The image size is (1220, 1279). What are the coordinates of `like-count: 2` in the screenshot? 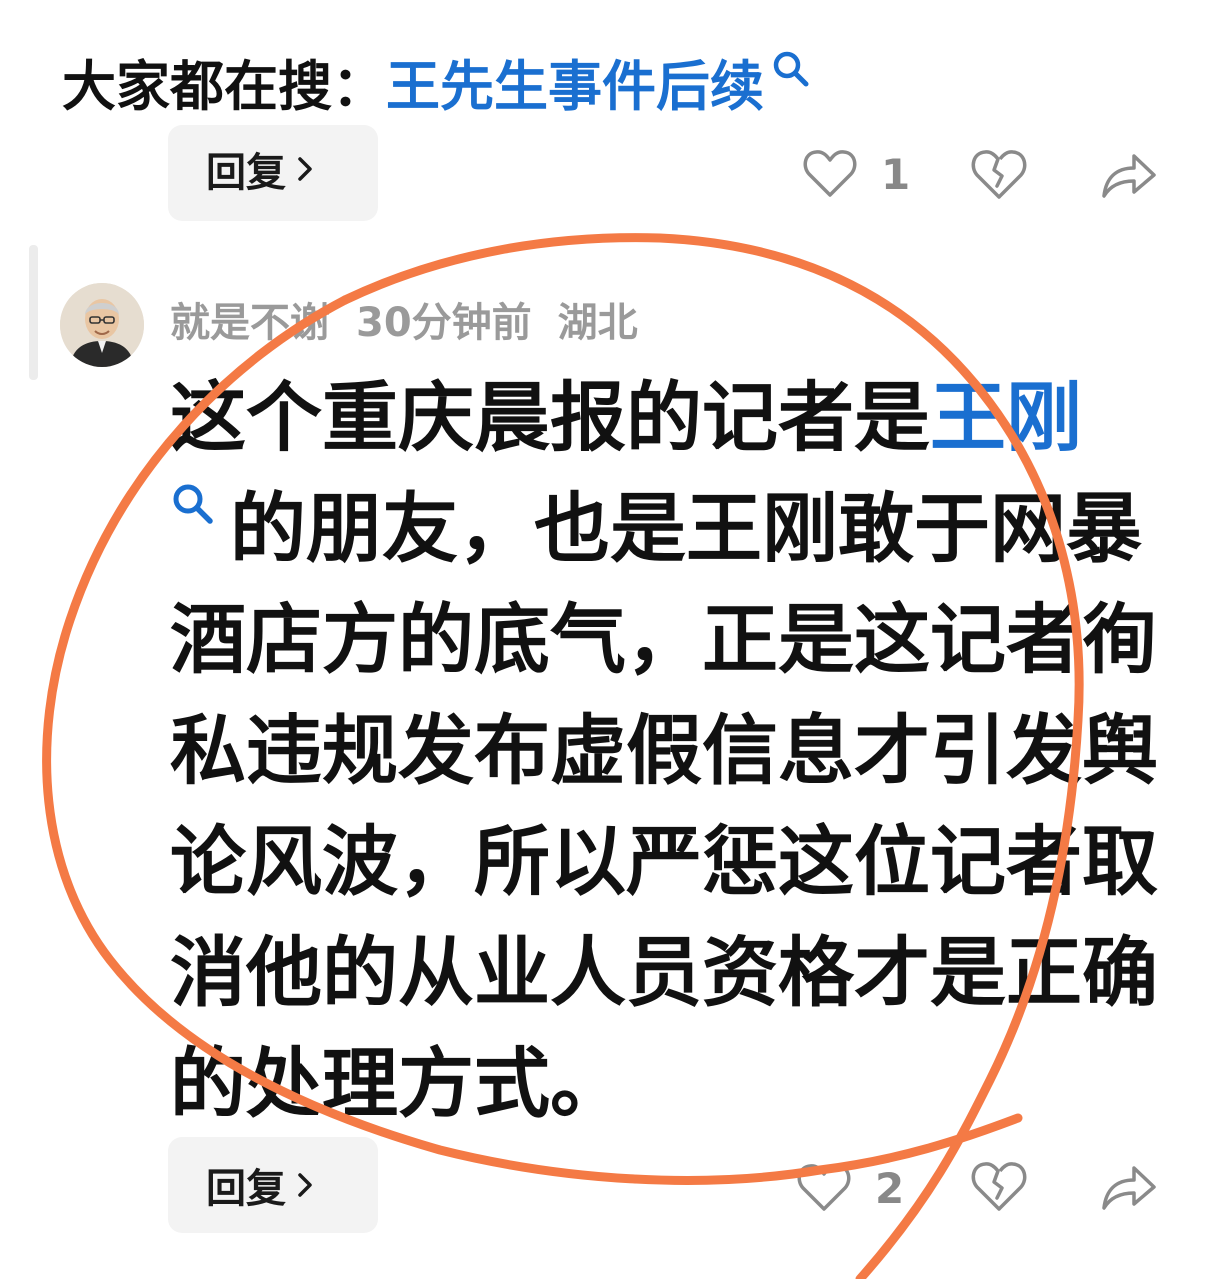 It's located at (890, 1188).